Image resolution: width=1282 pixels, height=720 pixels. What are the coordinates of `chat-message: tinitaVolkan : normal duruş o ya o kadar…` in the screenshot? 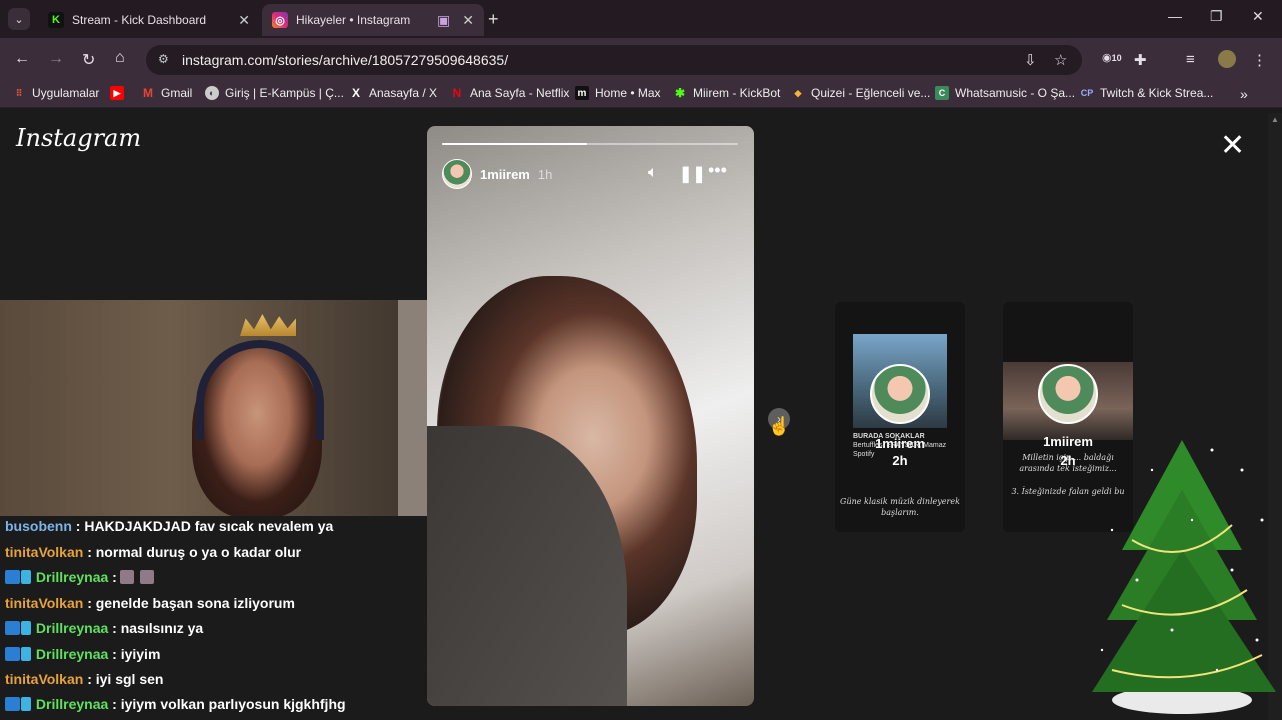 It's located at (153, 552).